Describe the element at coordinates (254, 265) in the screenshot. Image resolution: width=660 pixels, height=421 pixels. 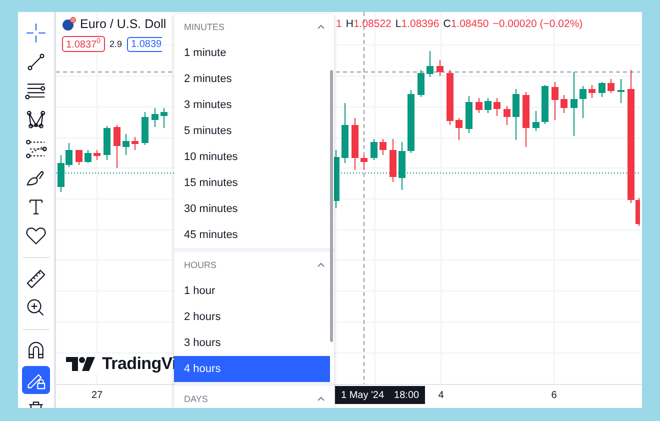
I see `section-header: HOURS` at that location.